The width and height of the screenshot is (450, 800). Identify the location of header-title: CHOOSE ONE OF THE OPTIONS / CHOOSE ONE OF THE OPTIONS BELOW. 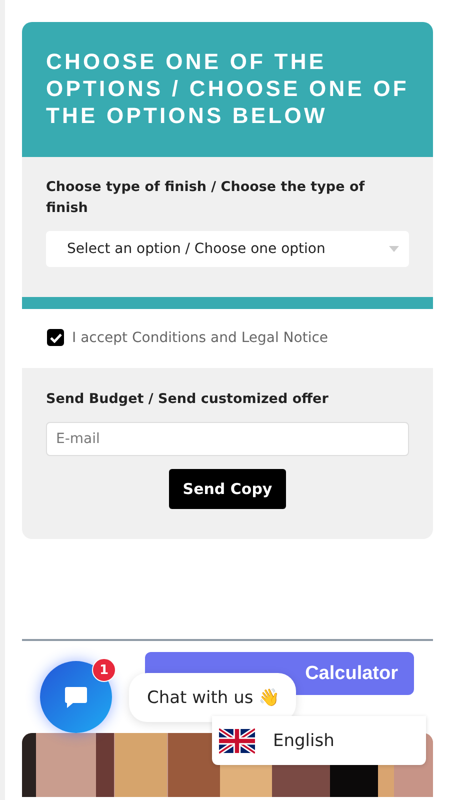
(228, 88).